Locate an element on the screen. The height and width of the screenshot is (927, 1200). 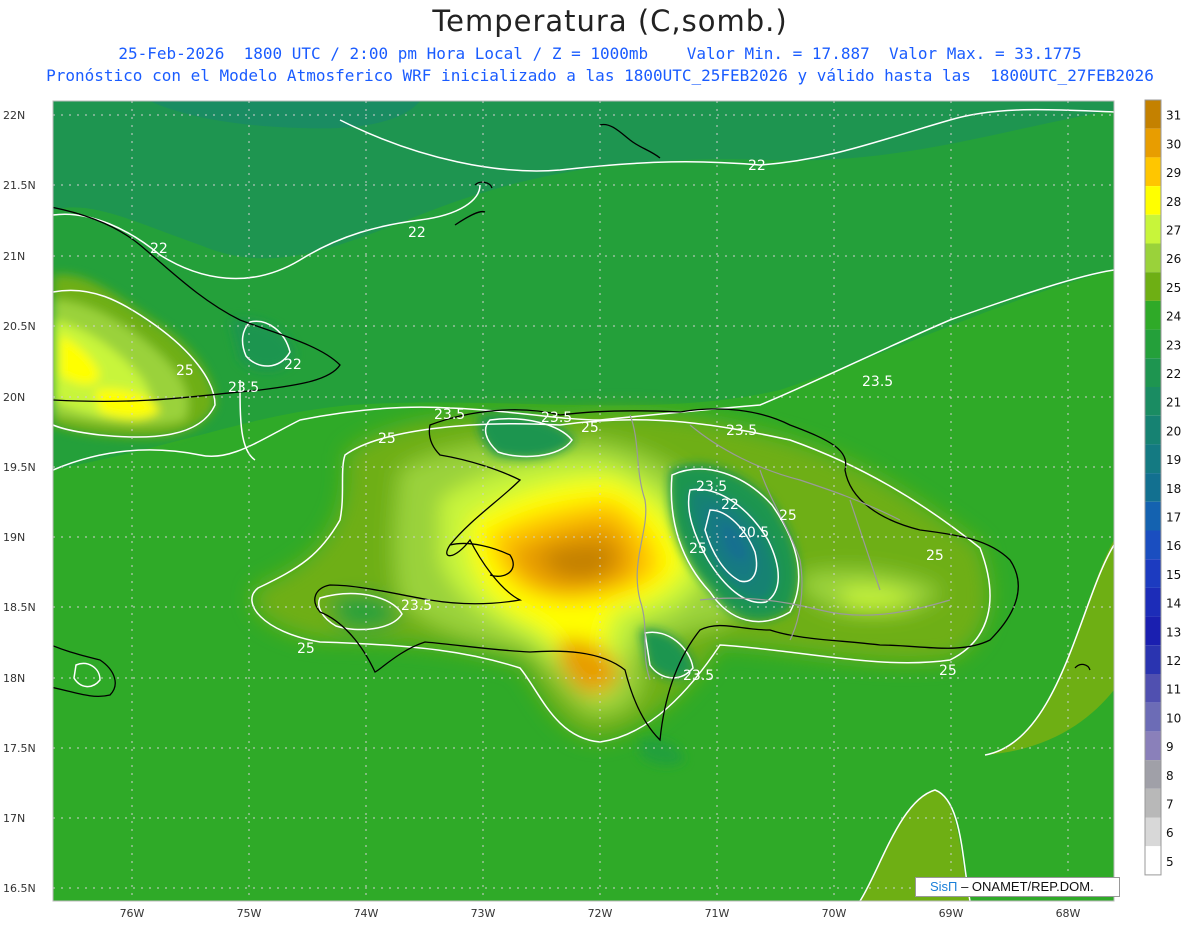
colorbar-label: 23 is located at coordinates (1173, 345).